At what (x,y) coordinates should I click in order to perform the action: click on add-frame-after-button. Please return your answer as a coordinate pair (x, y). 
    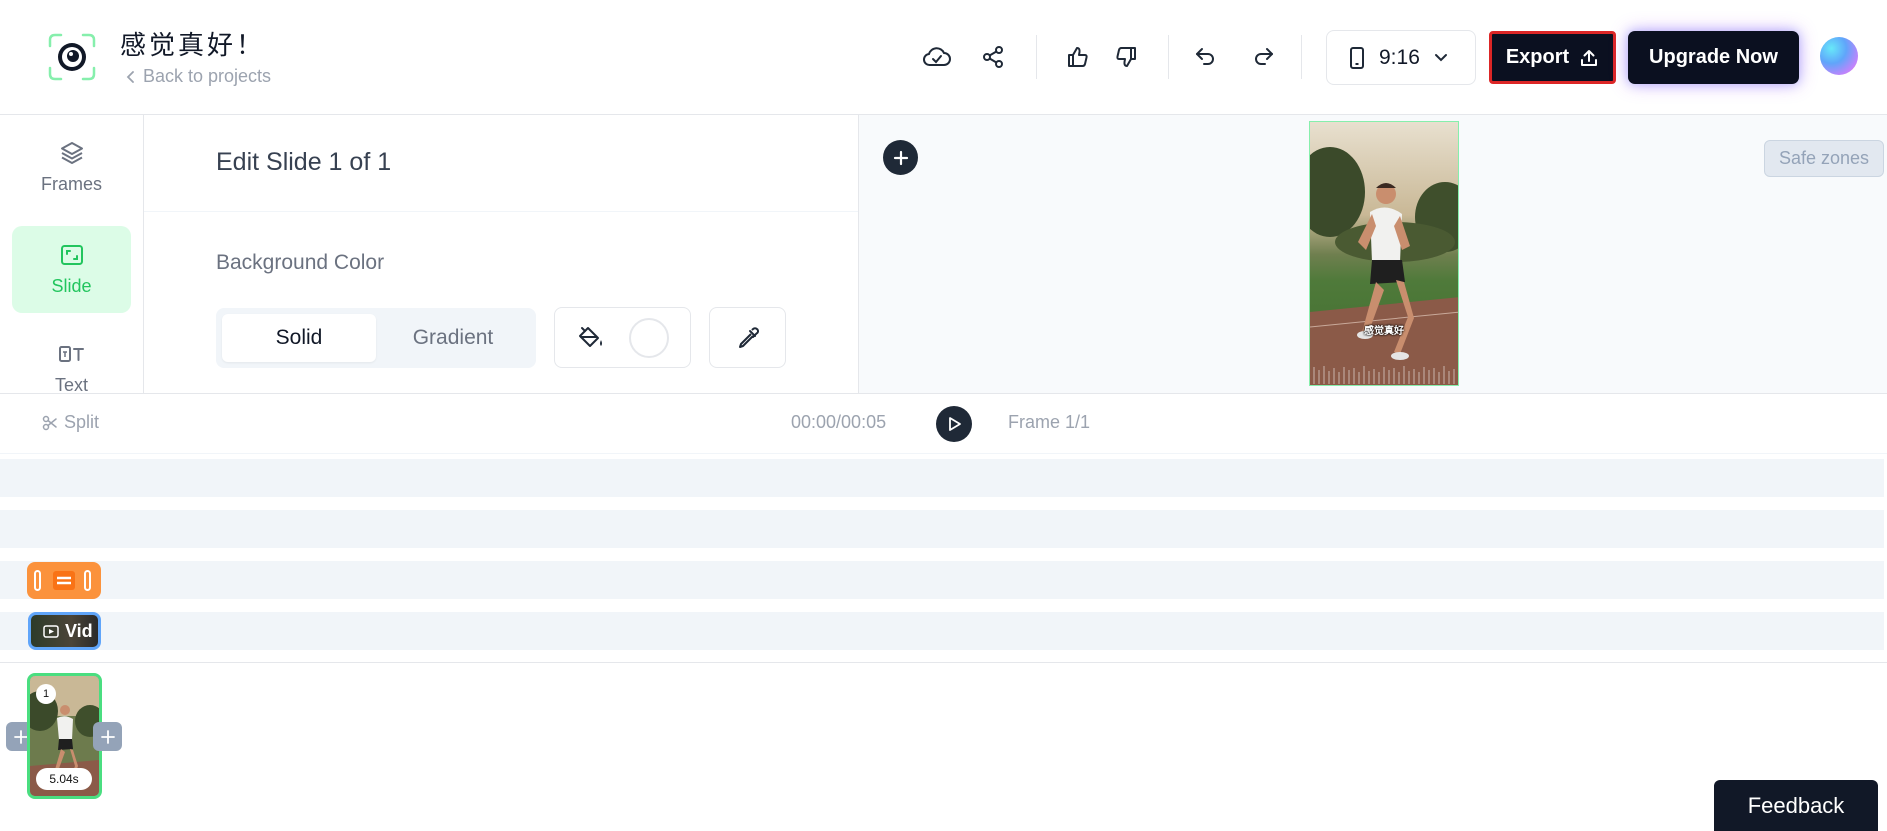
    Looking at the image, I should click on (107, 736).